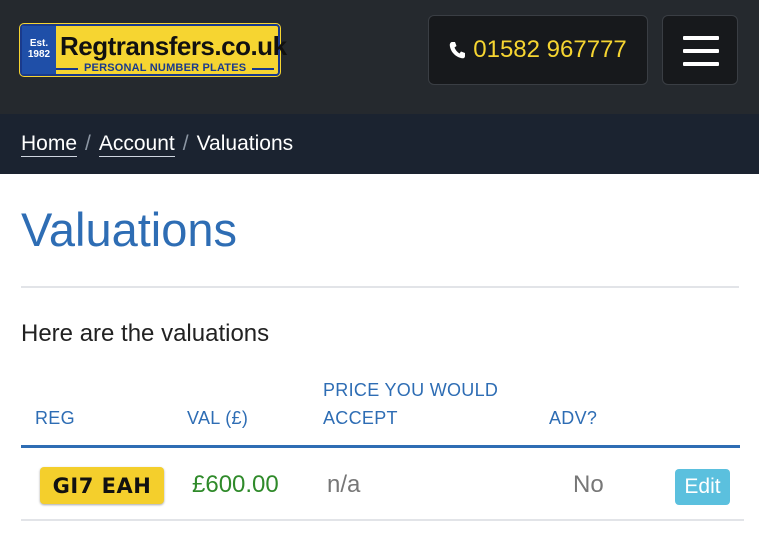 The height and width of the screenshot is (552, 759). What do you see at coordinates (102, 485) in the screenshot?
I see `registration-plate: GI7 EAH` at bounding box center [102, 485].